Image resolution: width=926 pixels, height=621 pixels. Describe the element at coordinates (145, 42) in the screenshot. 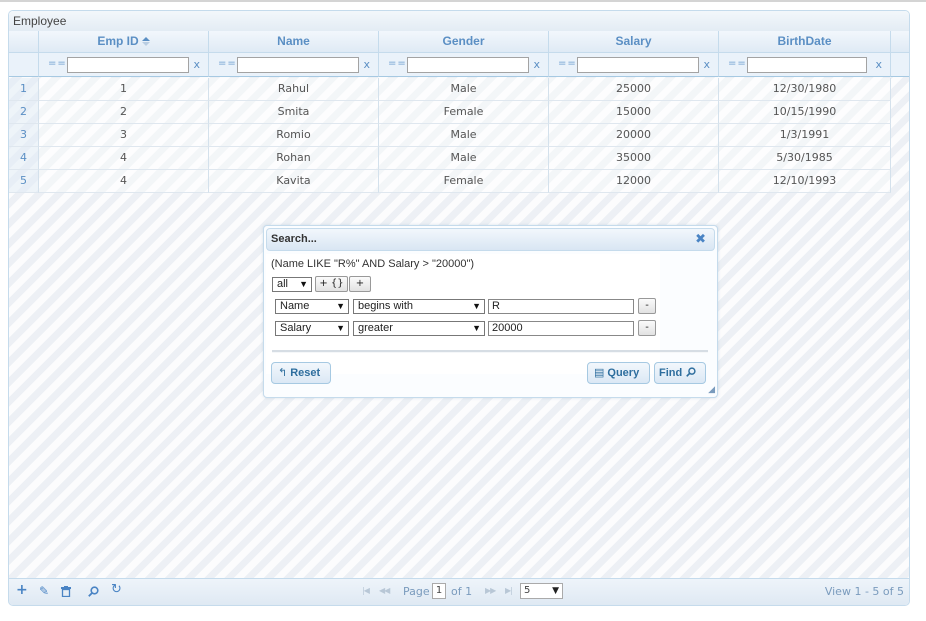

I see `sort-asc-icon` at that location.